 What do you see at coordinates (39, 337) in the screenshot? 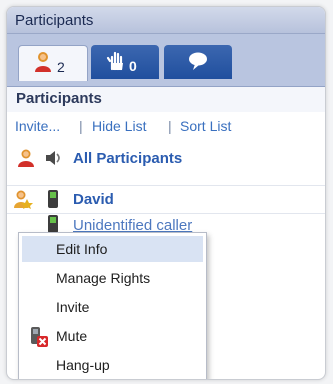
I see `mute-icon` at bounding box center [39, 337].